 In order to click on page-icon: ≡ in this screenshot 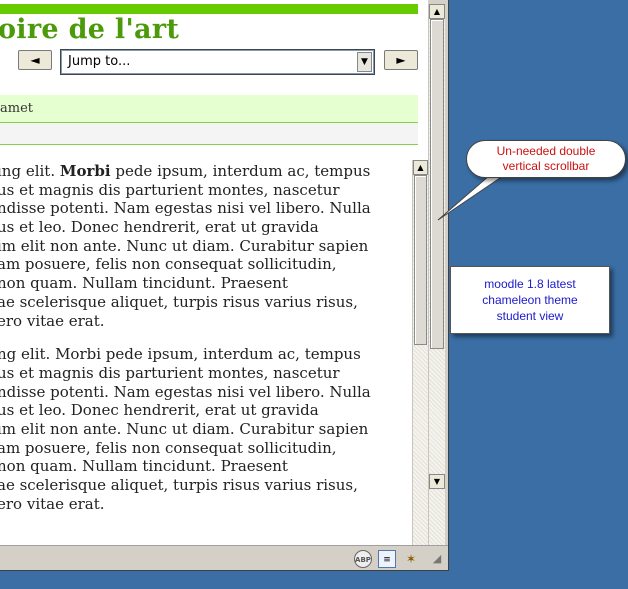, I will do `click(387, 559)`.